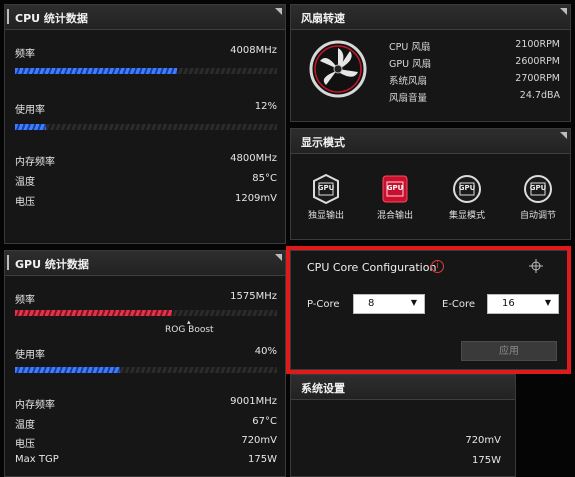 The height and width of the screenshot is (477, 575). I want to click on gpu-mem-freq-value: 9001MHz, so click(253, 401).